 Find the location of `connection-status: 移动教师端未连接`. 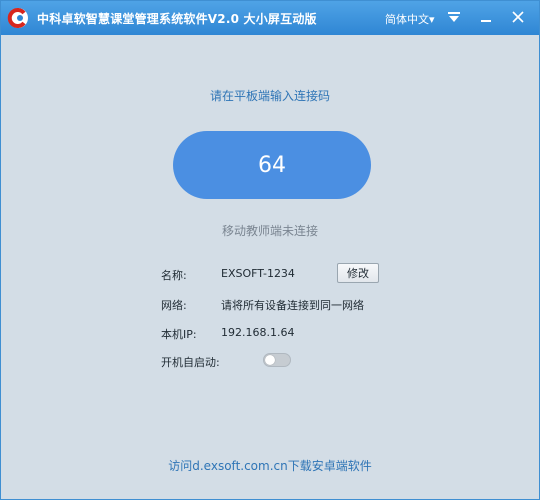

connection-status: 移动教师端未连接 is located at coordinates (269, 231).